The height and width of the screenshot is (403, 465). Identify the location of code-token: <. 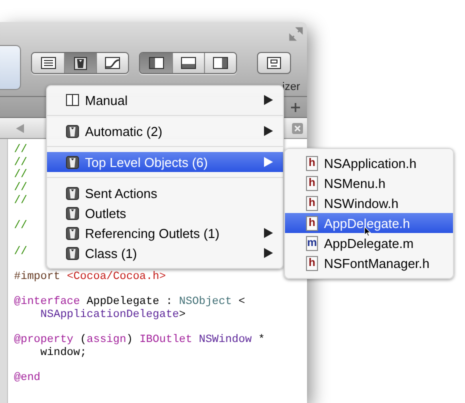
(241, 302).